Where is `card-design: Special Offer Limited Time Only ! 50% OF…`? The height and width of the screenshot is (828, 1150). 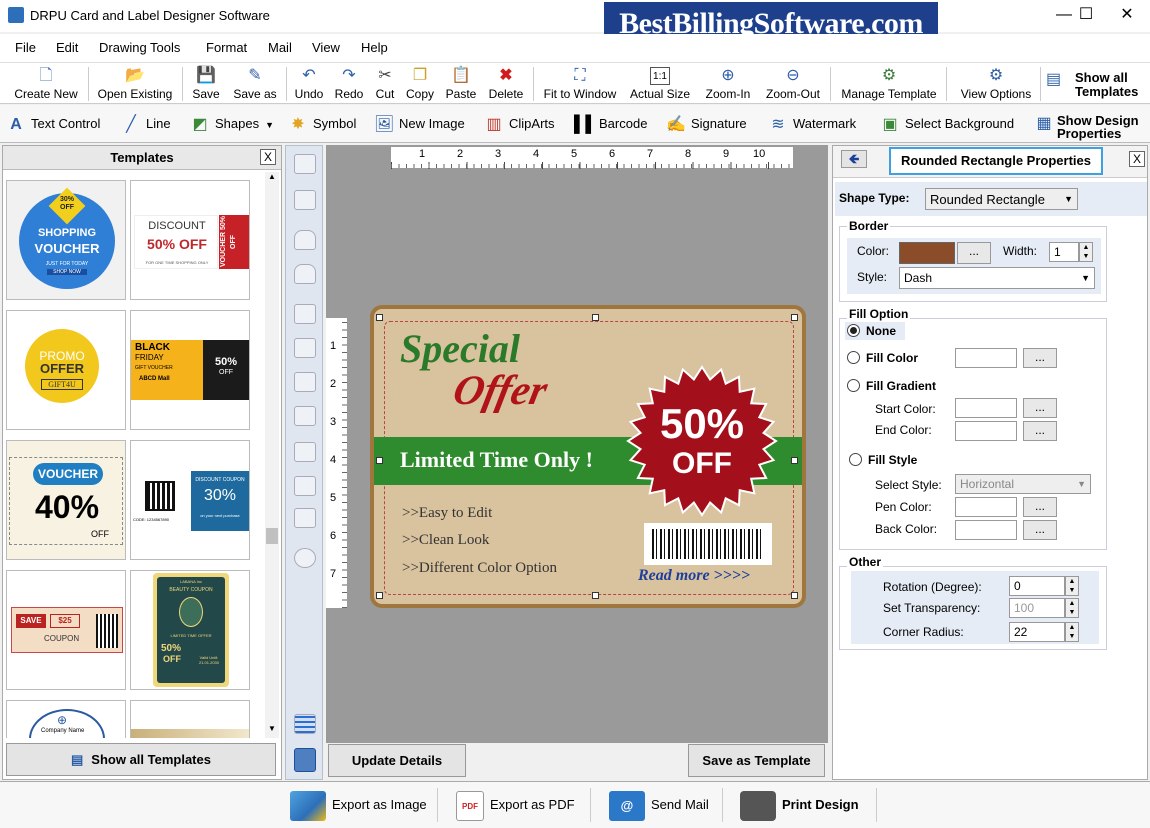
card-design: Special Offer Limited Time Only ! 50% OF… is located at coordinates (588, 456).